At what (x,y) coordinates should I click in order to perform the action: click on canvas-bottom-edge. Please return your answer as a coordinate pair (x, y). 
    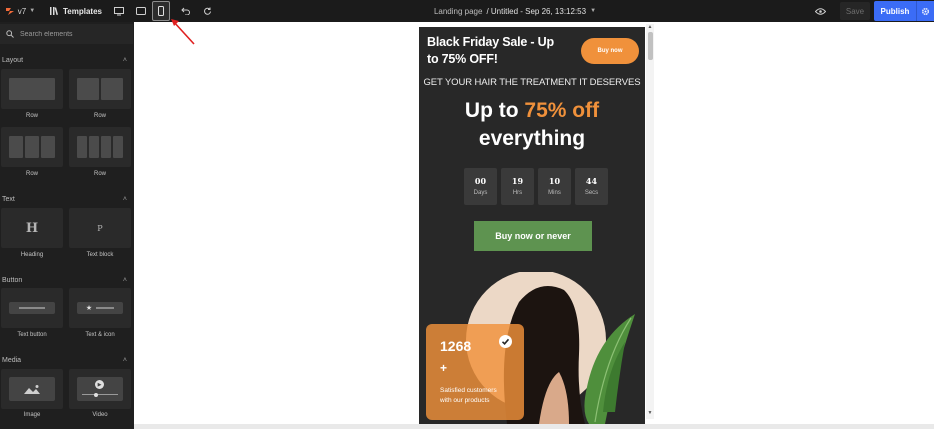
    Looking at the image, I should click on (534, 426).